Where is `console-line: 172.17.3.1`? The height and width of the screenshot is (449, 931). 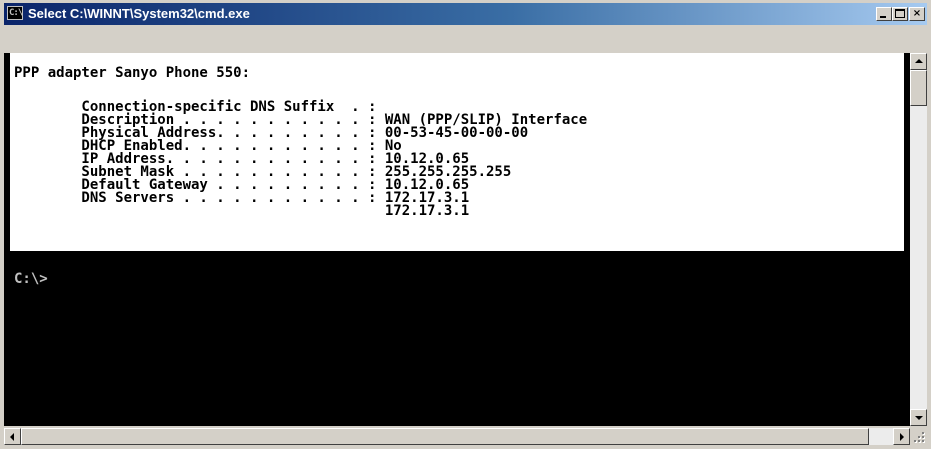 console-line: 172.17.3.1 is located at coordinates (242, 211).